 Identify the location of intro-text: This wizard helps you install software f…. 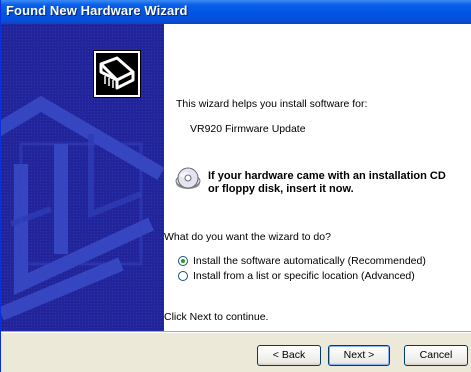
(272, 104).